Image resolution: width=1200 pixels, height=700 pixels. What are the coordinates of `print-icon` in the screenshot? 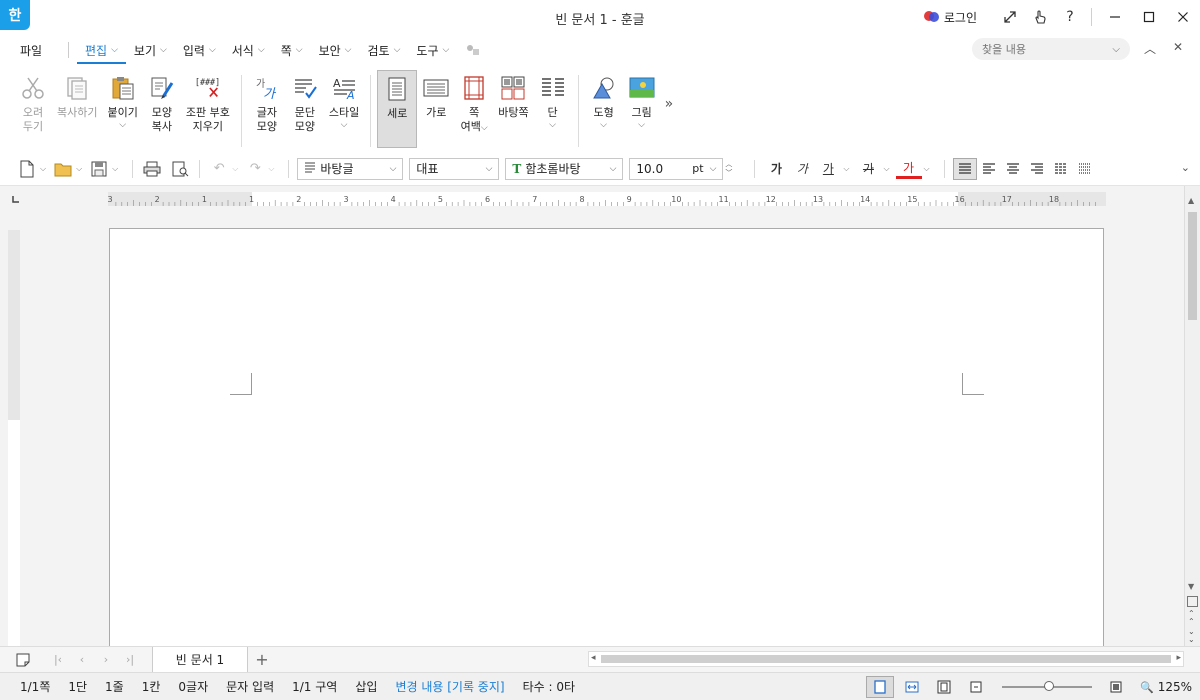 It's located at (152, 169).